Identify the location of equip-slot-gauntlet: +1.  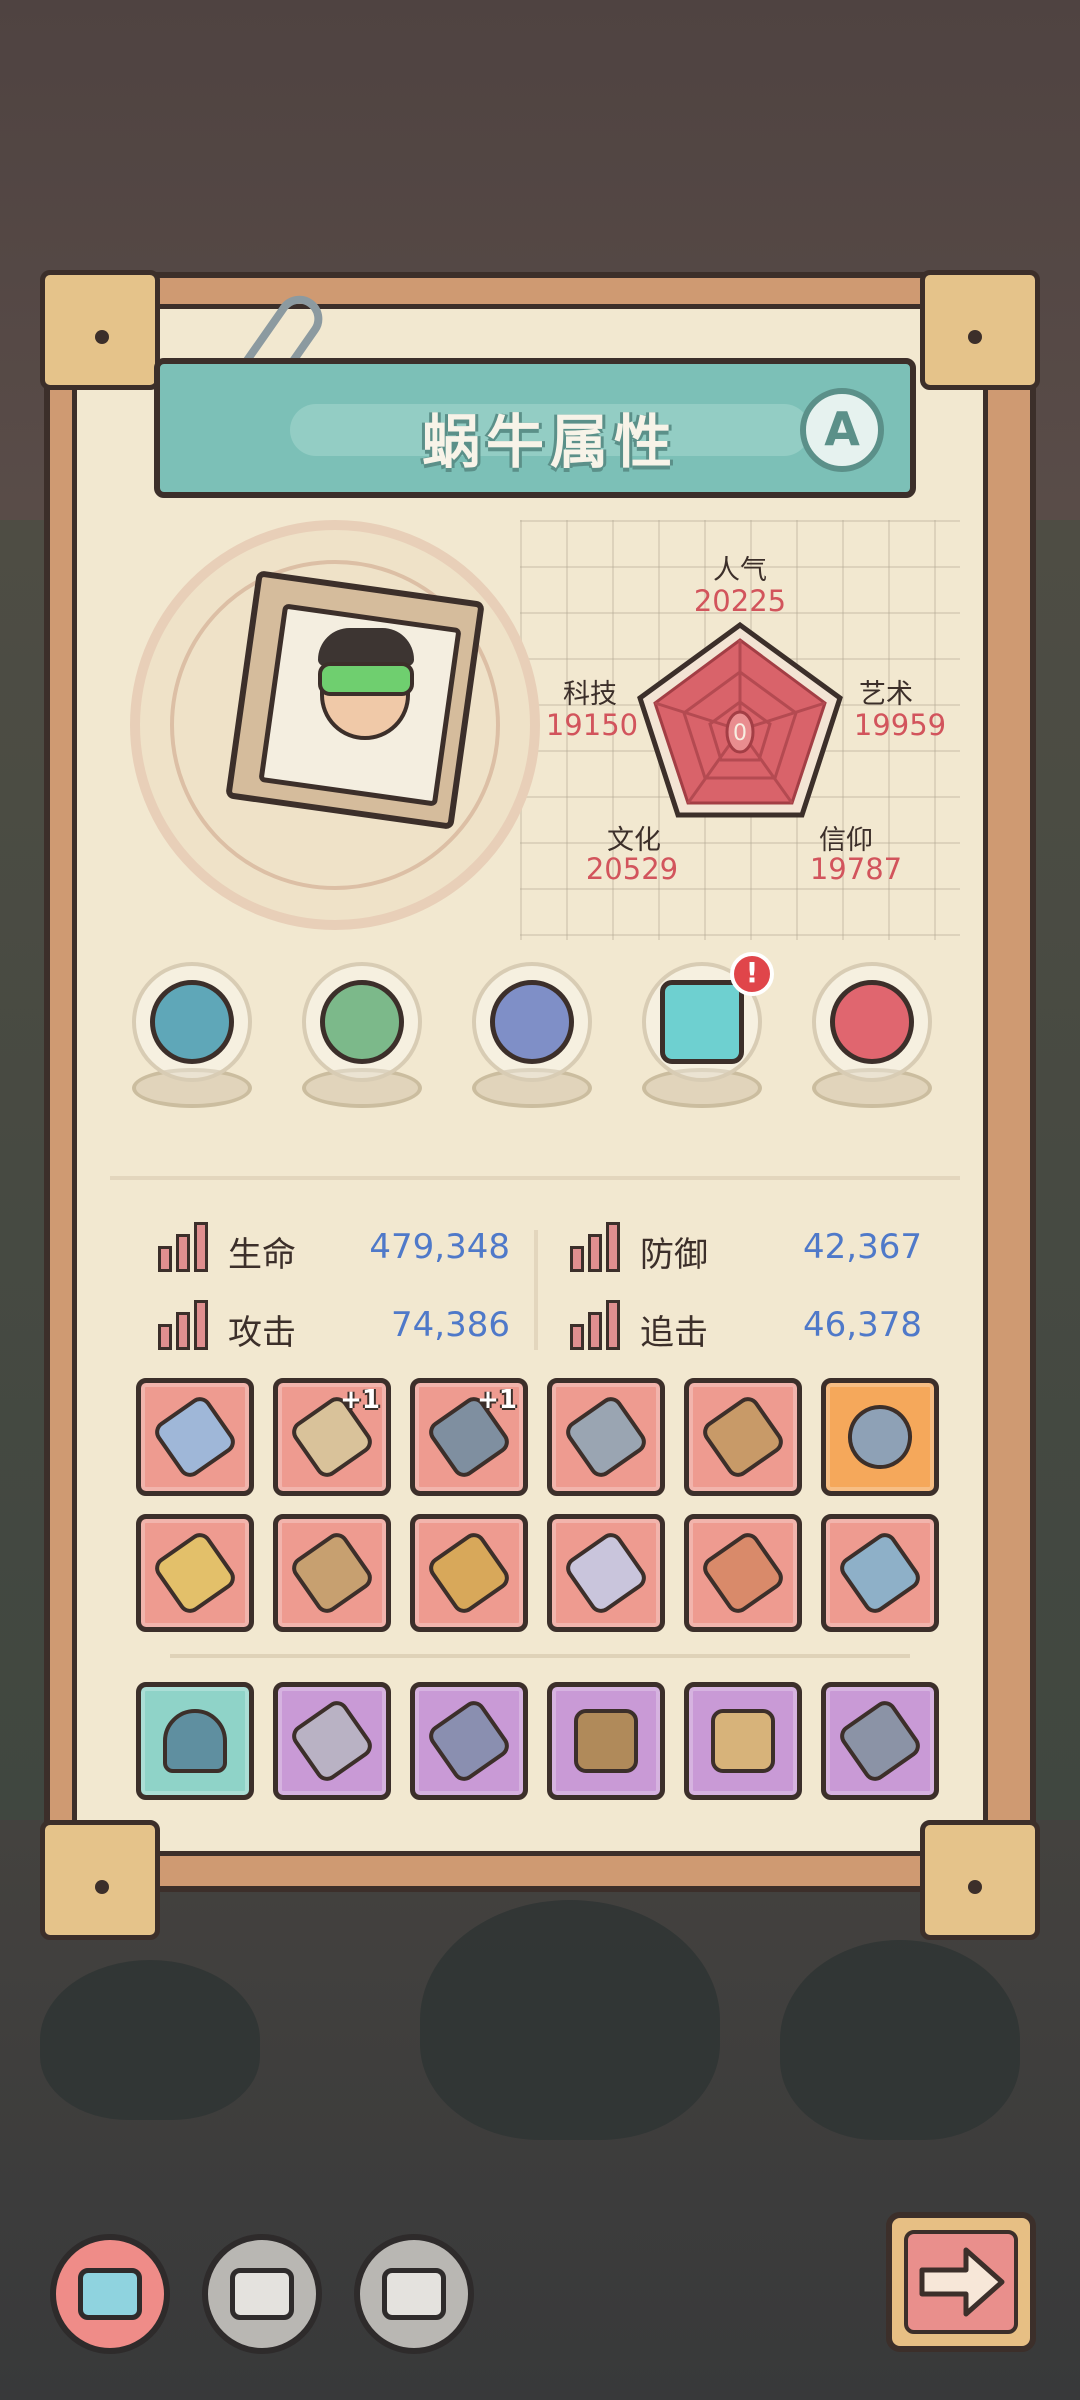
(332, 1437).